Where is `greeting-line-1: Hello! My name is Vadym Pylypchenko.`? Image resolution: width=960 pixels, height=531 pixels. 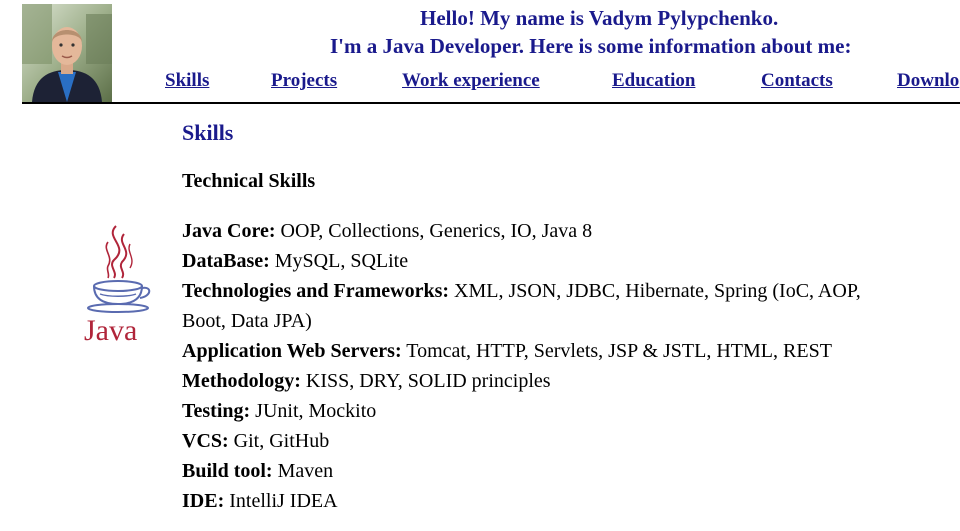
greeting-line-1: Hello! My name is Vadym Pylypchenko. is located at coordinates (599, 18).